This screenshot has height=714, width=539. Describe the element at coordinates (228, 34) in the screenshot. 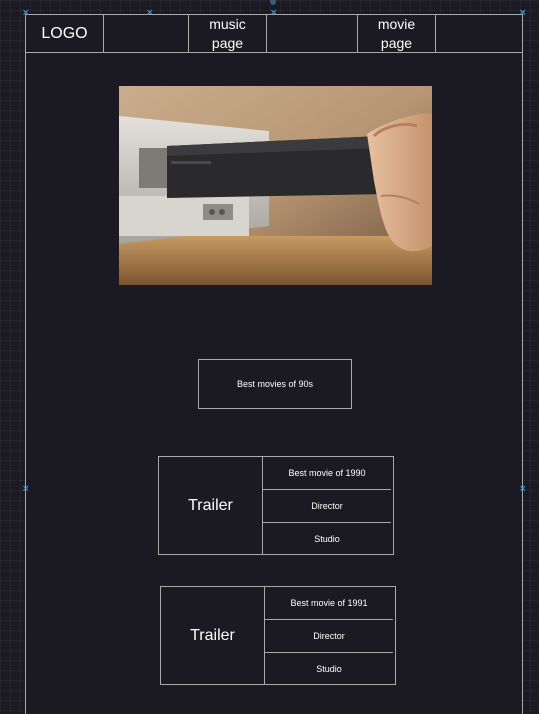

I see `nav-music-page-link: music page` at that location.